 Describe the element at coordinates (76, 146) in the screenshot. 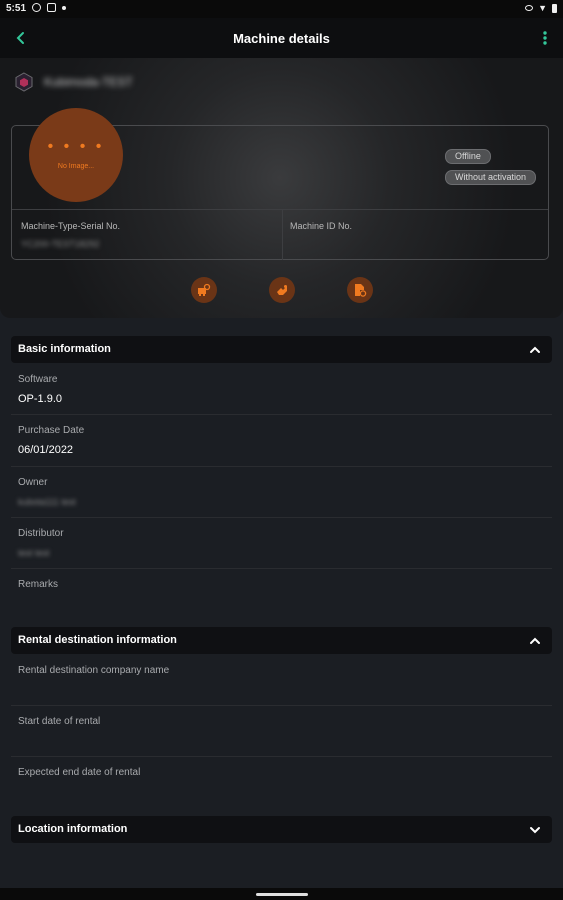

I see `image-dots-icon: • • • •` at that location.